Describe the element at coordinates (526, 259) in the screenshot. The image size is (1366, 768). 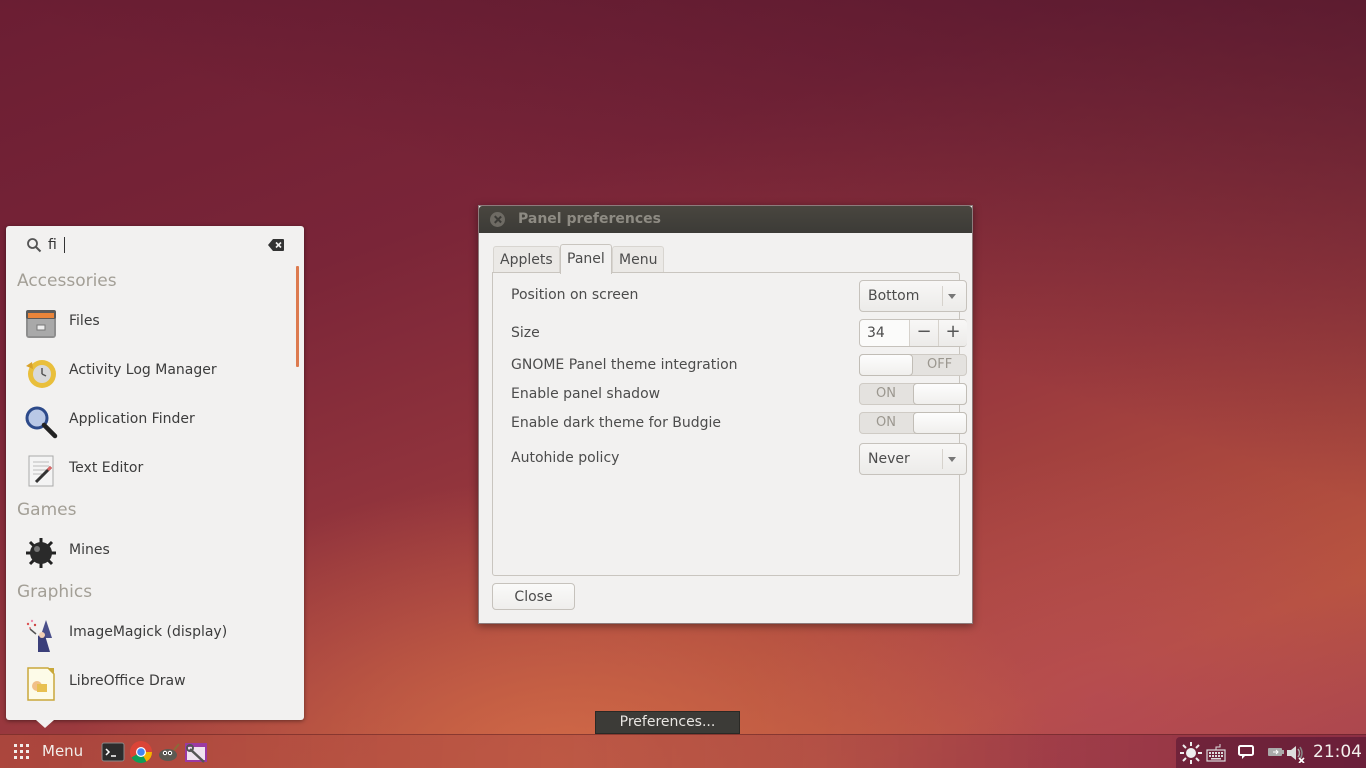
I see `tab-applets: Applets` at that location.